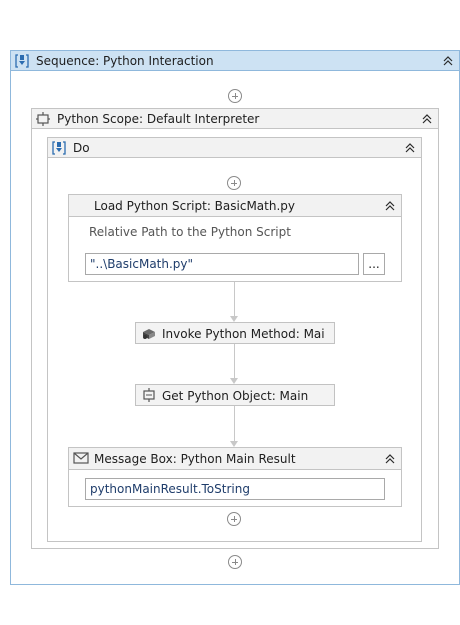  I want to click on load-python-script-header: Load Python Script: BasicMath.py, so click(235, 206).